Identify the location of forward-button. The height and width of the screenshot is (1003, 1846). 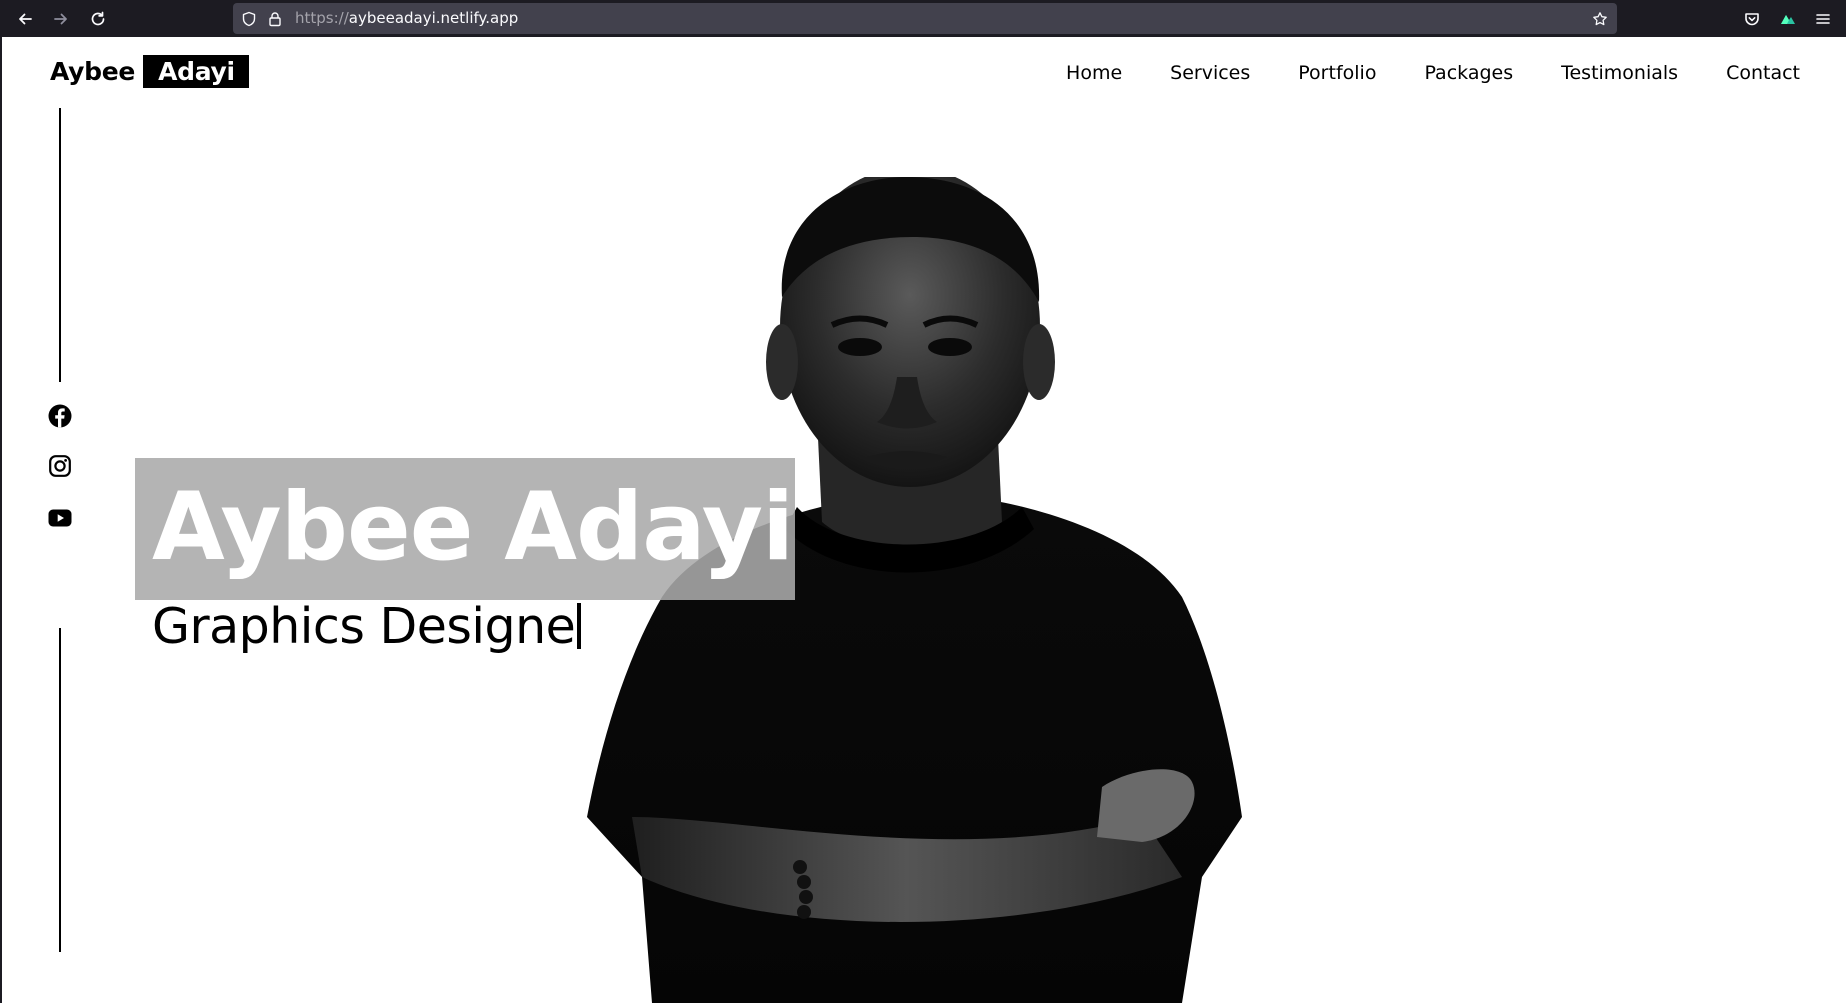
(61, 18).